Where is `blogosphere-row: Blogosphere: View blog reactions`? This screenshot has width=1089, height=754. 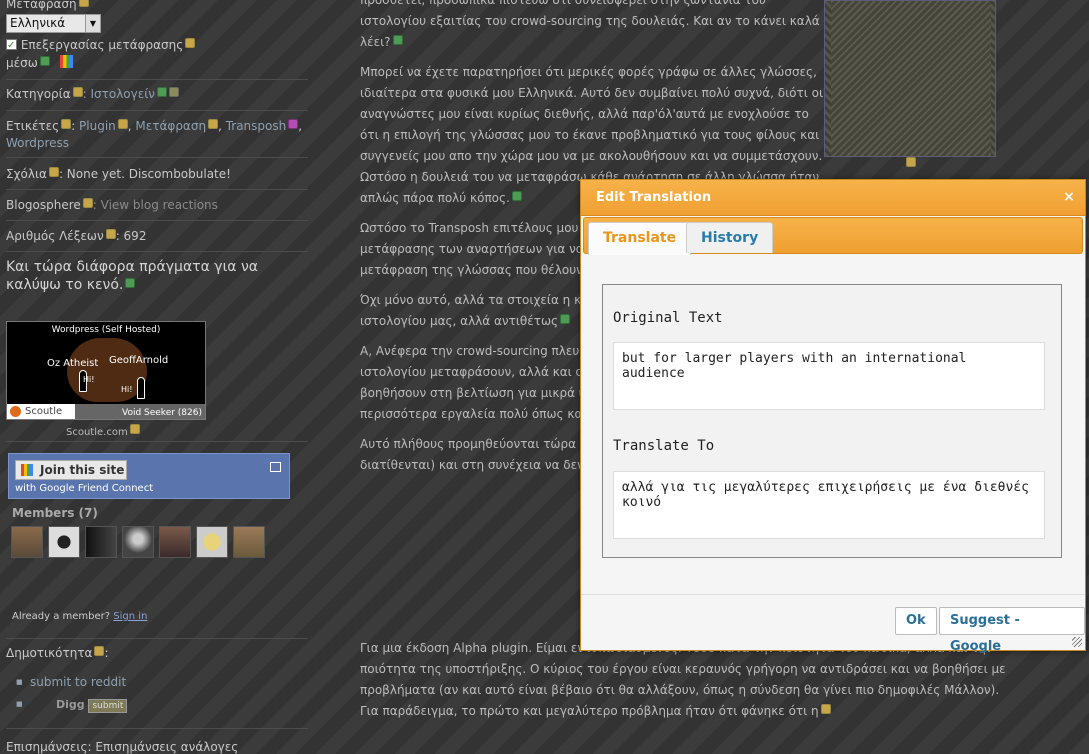
blogosphere-row: Blogosphere: View blog reactions is located at coordinates (112, 205).